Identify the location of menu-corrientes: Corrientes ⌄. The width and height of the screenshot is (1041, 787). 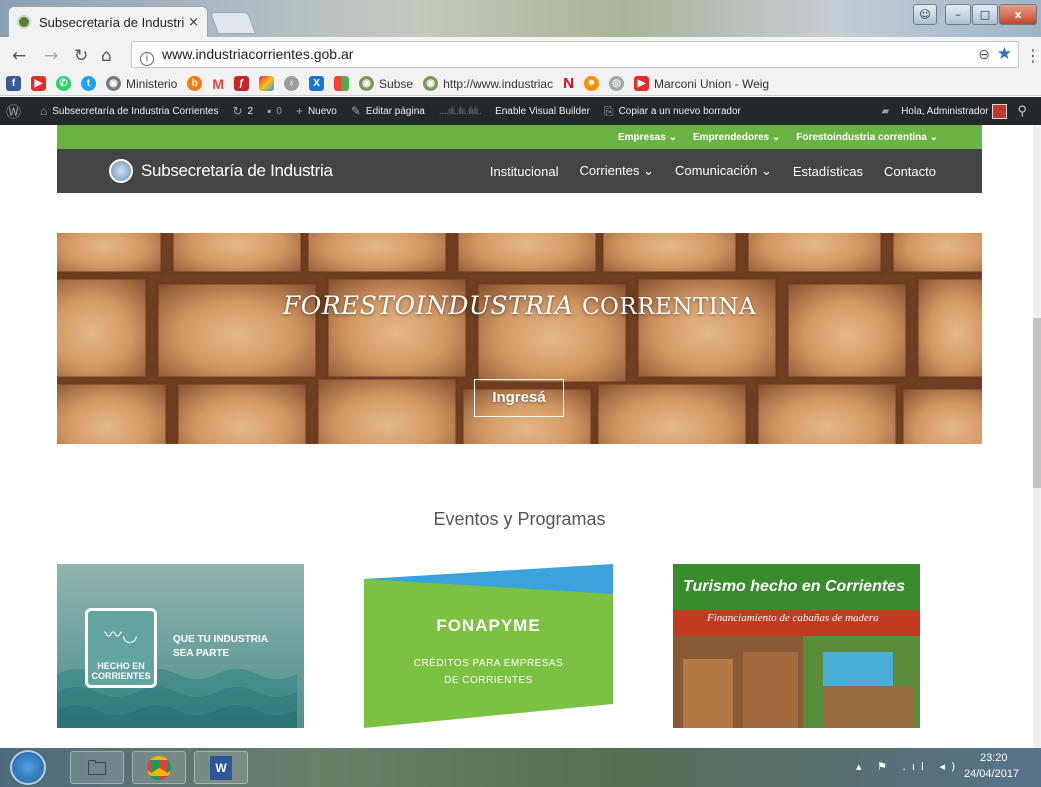
(616, 171).